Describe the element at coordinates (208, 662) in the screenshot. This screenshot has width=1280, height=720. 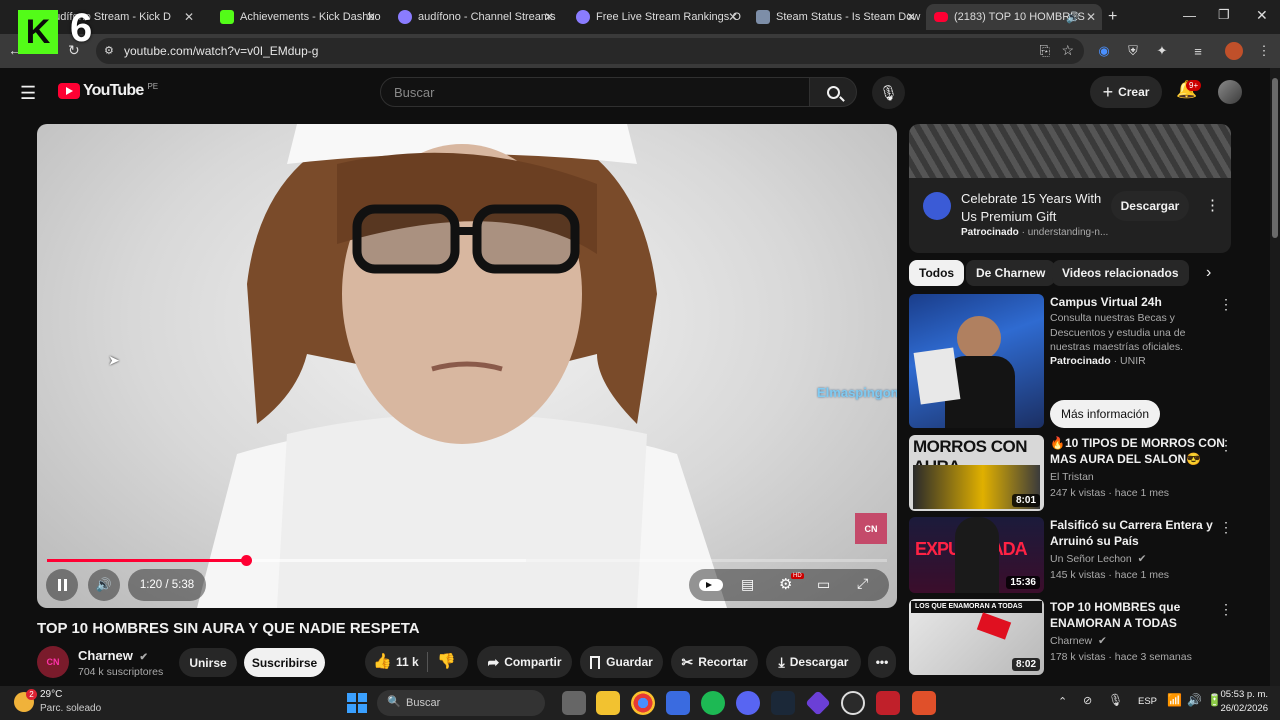
I see `join-button: Unirse` at that location.